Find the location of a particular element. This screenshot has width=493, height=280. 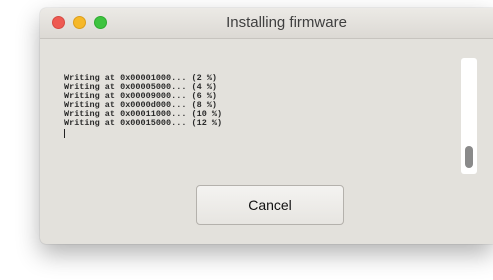

cancel-button: Cancel is located at coordinates (270, 205).